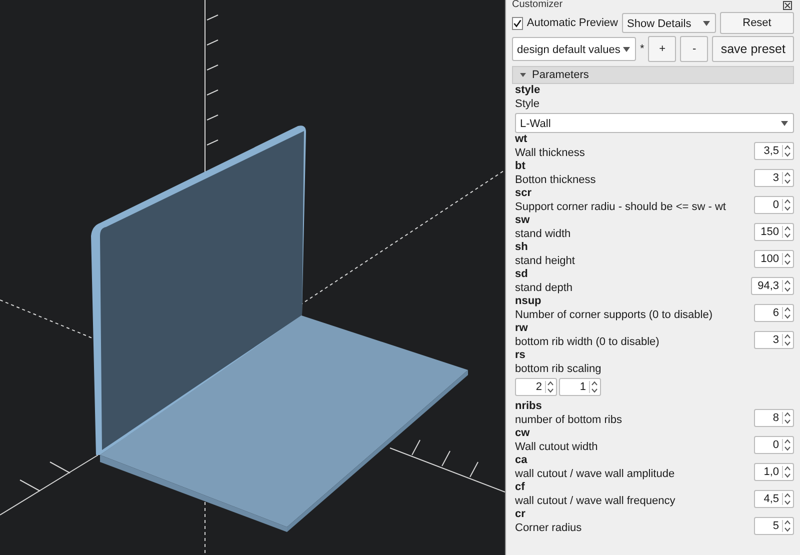 The height and width of the screenshot is (555, 800). I want to click on number-spinbox: 2, so click(536, 387).